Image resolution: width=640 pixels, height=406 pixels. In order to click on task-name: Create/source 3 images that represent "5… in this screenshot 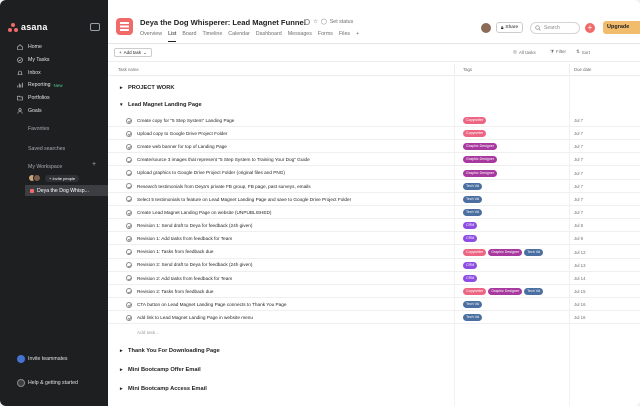, I will do `click(223, 159)`.